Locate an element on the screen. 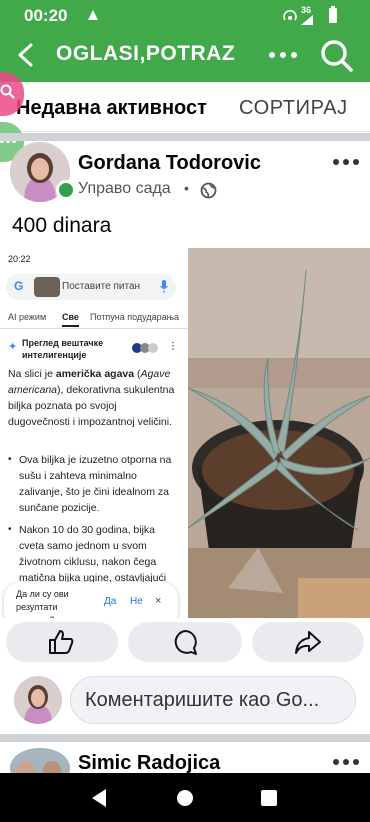  section-divider is located at coordinates (185, 137).